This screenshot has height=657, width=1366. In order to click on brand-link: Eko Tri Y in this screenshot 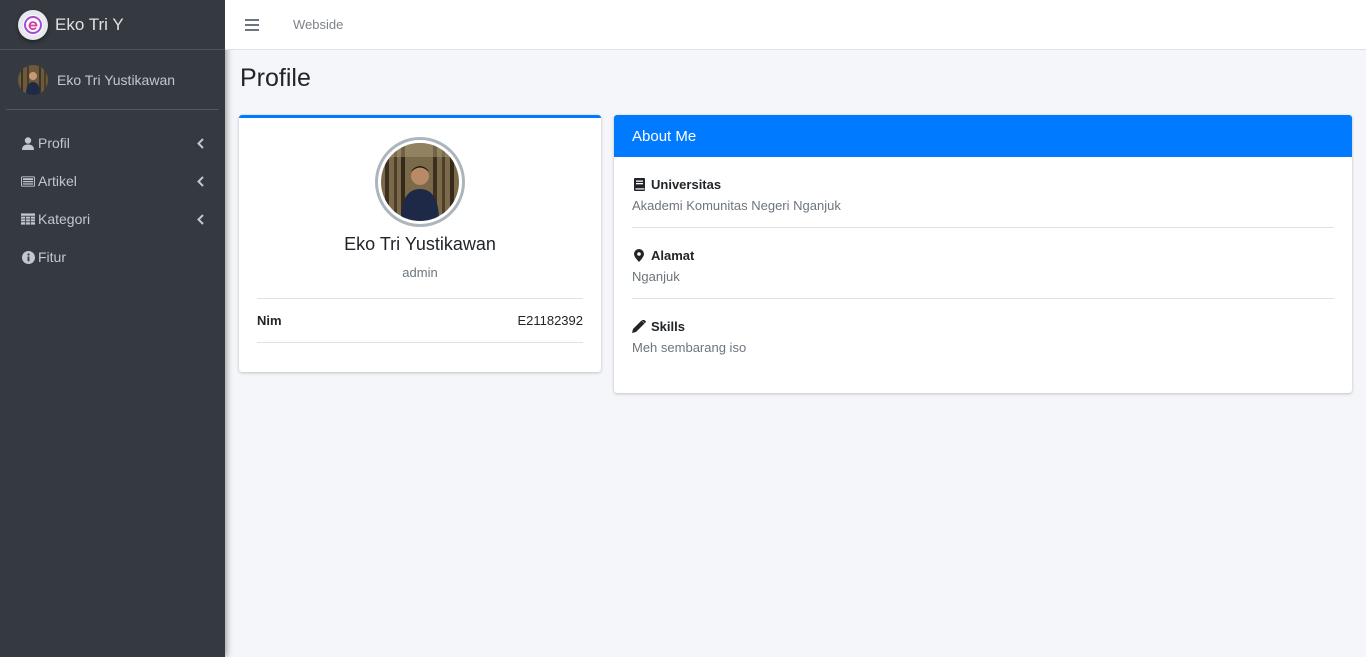, I will do `click(112, 25)`.